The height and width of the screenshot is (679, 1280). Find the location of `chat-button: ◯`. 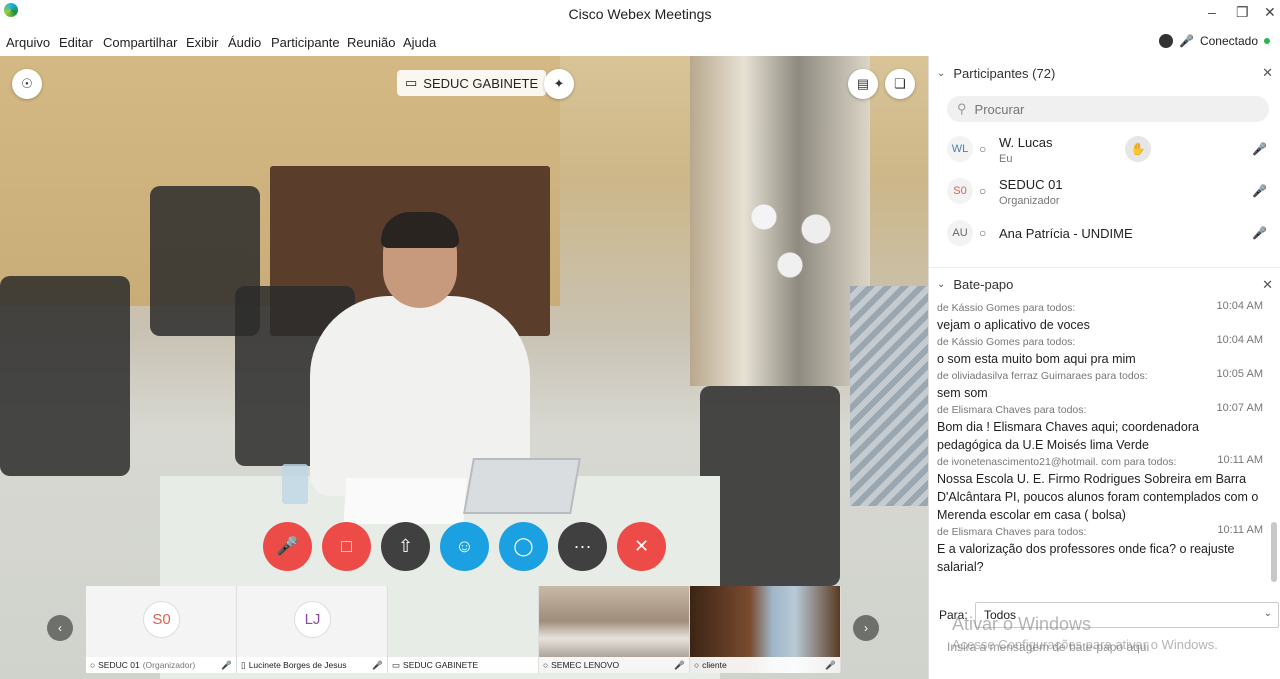

chat-button: ◯ is located at coordinates (523, 546).